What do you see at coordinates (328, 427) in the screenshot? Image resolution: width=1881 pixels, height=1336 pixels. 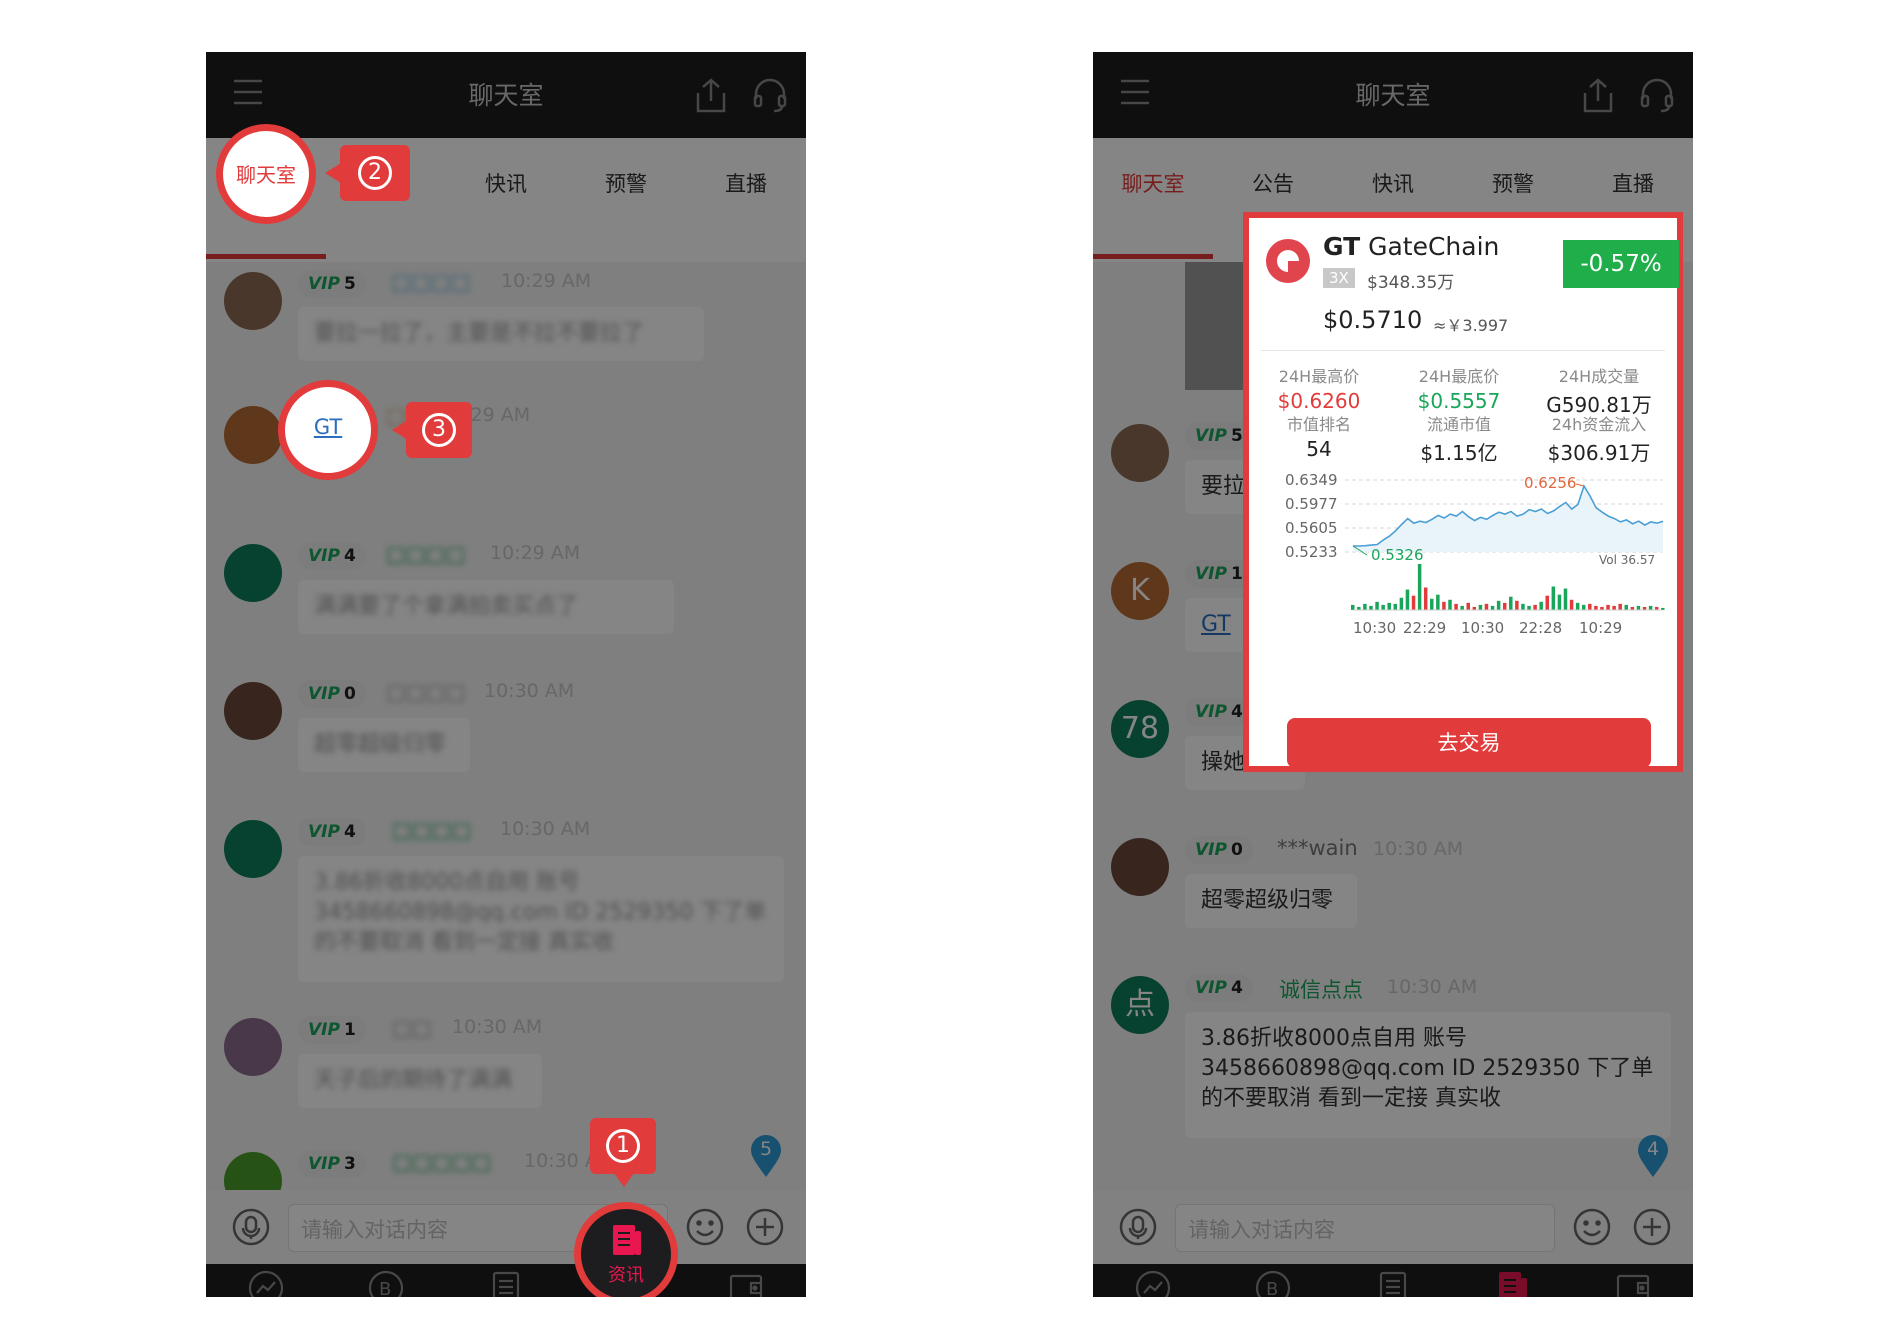 I see `gt-coin-link: GT` at bounding box center [328, 427].